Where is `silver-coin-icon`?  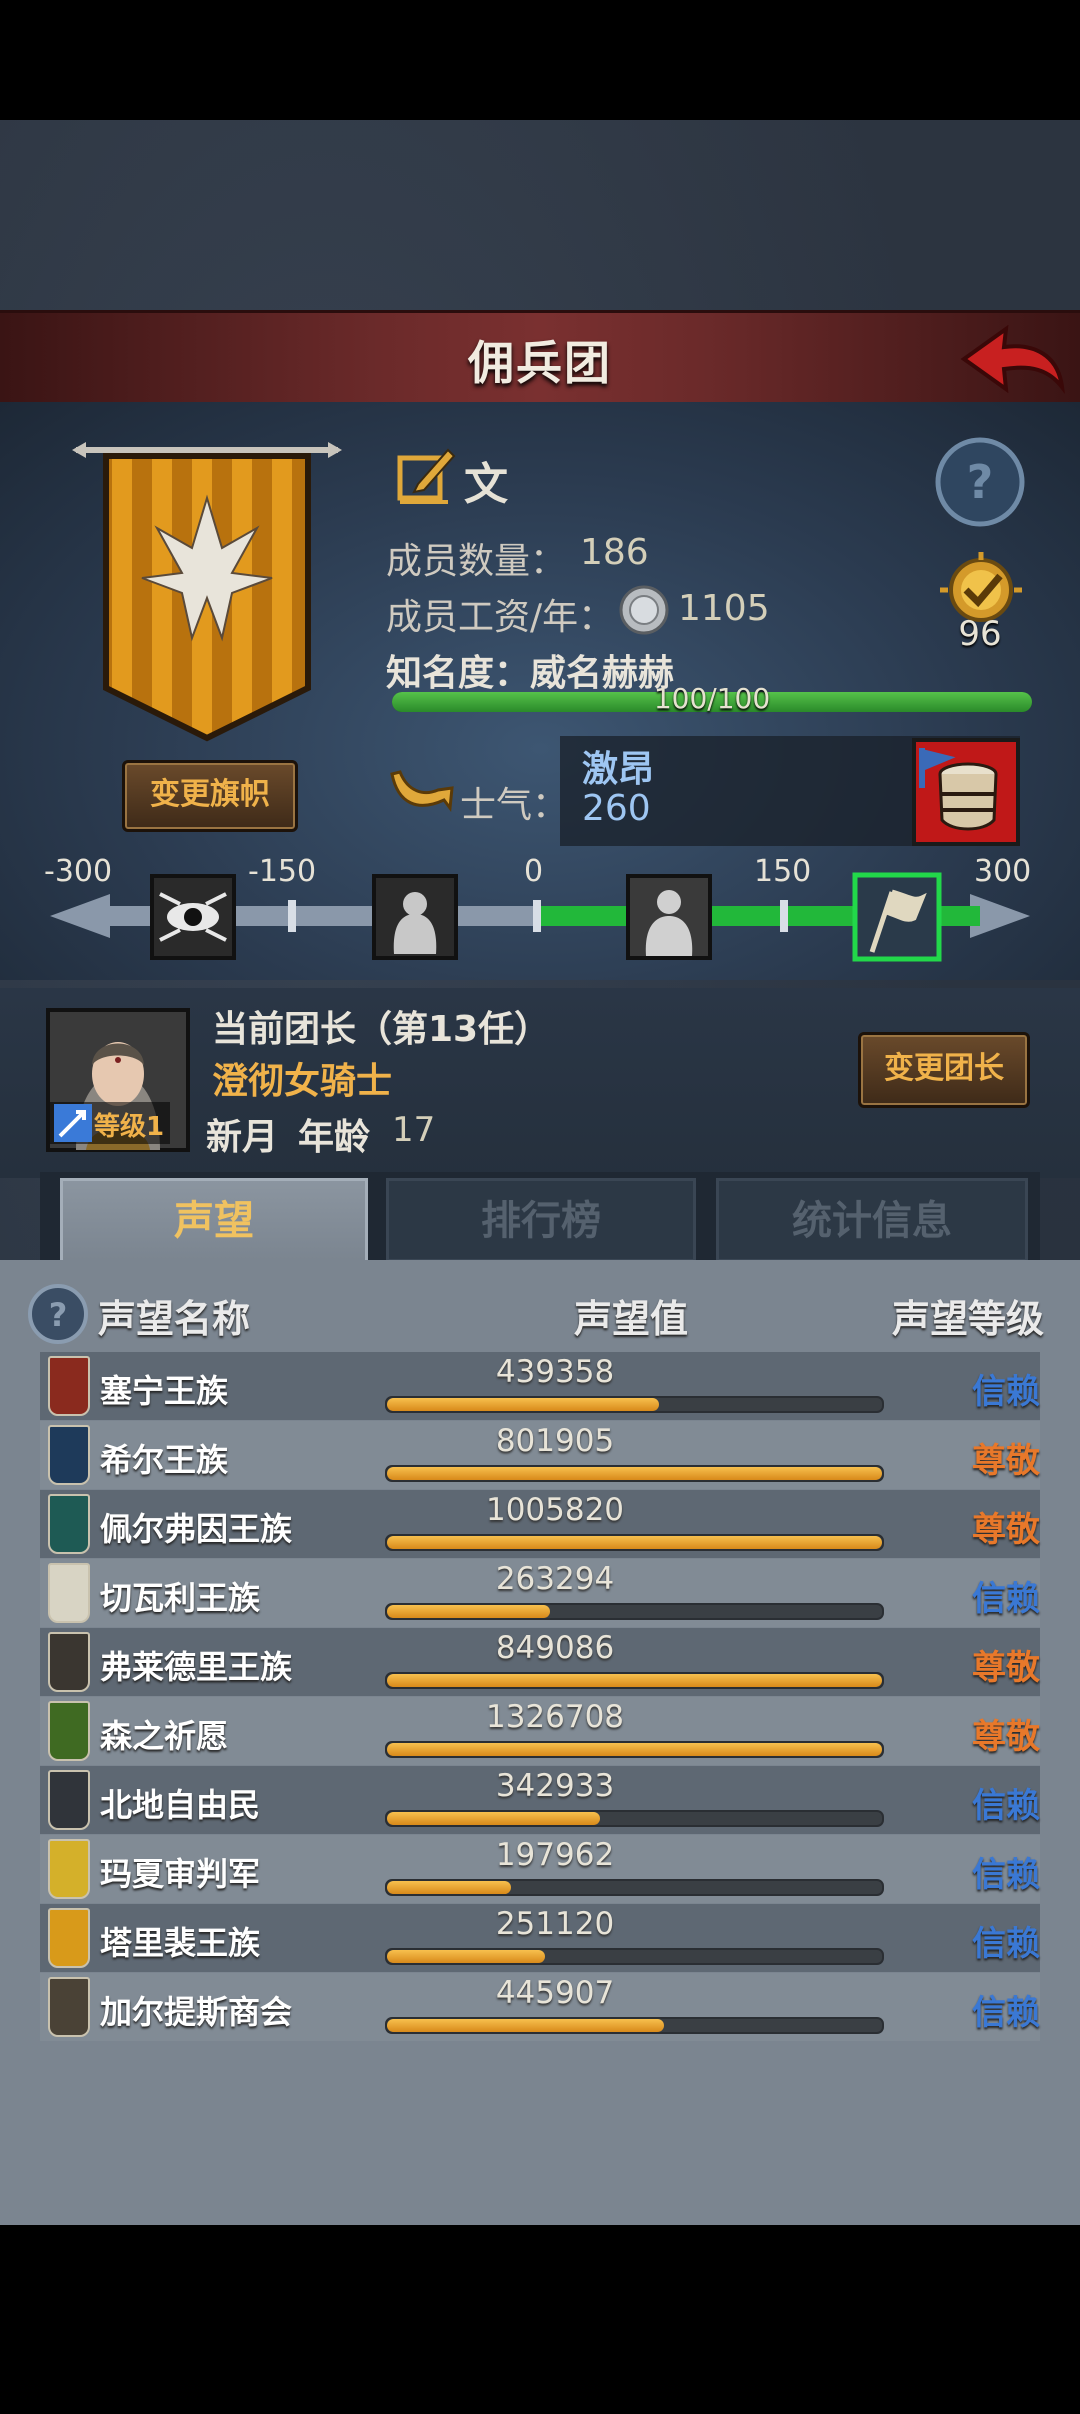
silver-coin-icon is located at coordinates (644, 610).